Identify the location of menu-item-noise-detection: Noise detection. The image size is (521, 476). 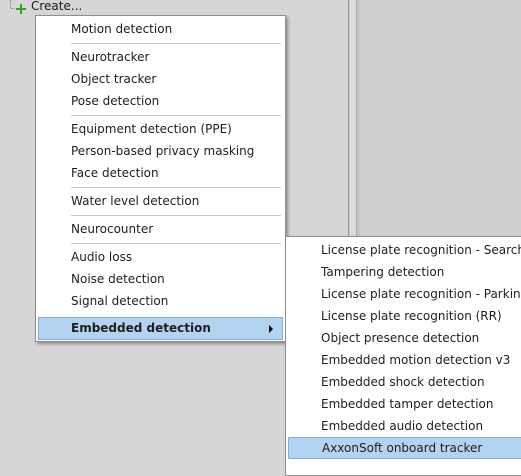
(160, 279).